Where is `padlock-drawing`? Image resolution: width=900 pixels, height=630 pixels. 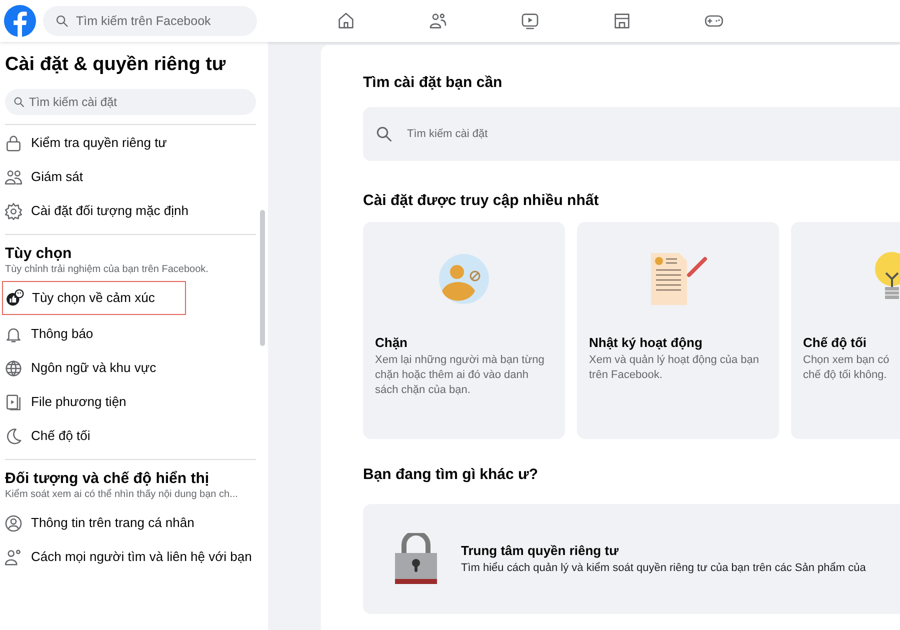 padlock-drawing is located at coordinates (416, 558).